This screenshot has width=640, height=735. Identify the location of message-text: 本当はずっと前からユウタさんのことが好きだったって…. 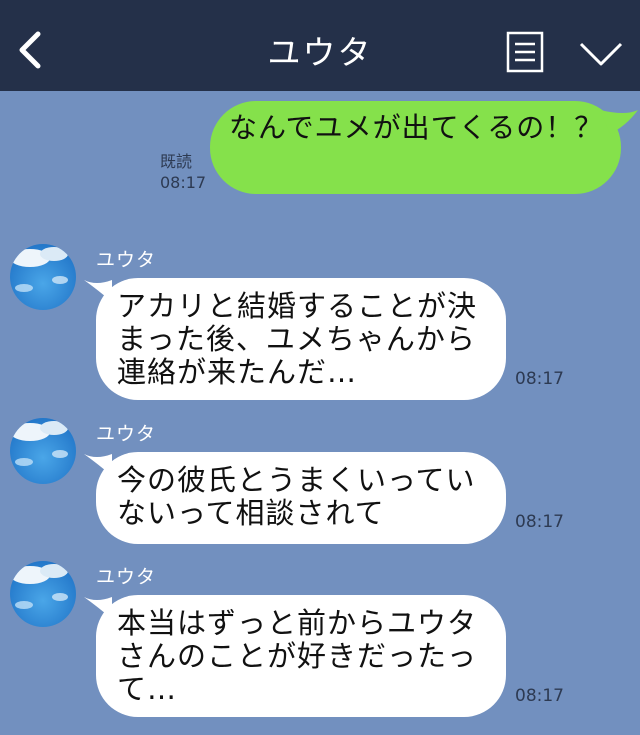
(297, 656).